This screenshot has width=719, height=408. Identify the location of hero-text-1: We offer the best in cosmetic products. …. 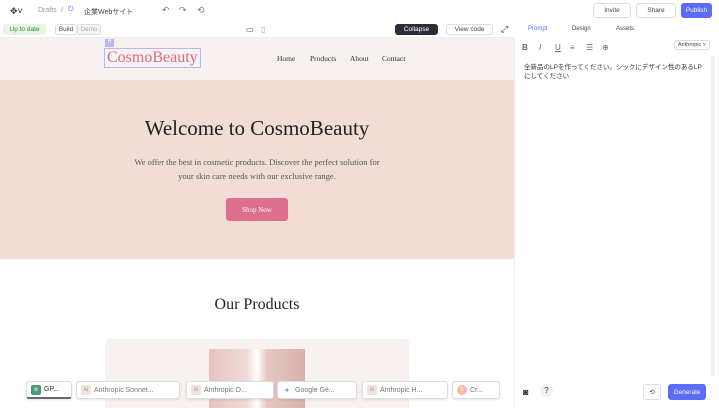
(257, 162).